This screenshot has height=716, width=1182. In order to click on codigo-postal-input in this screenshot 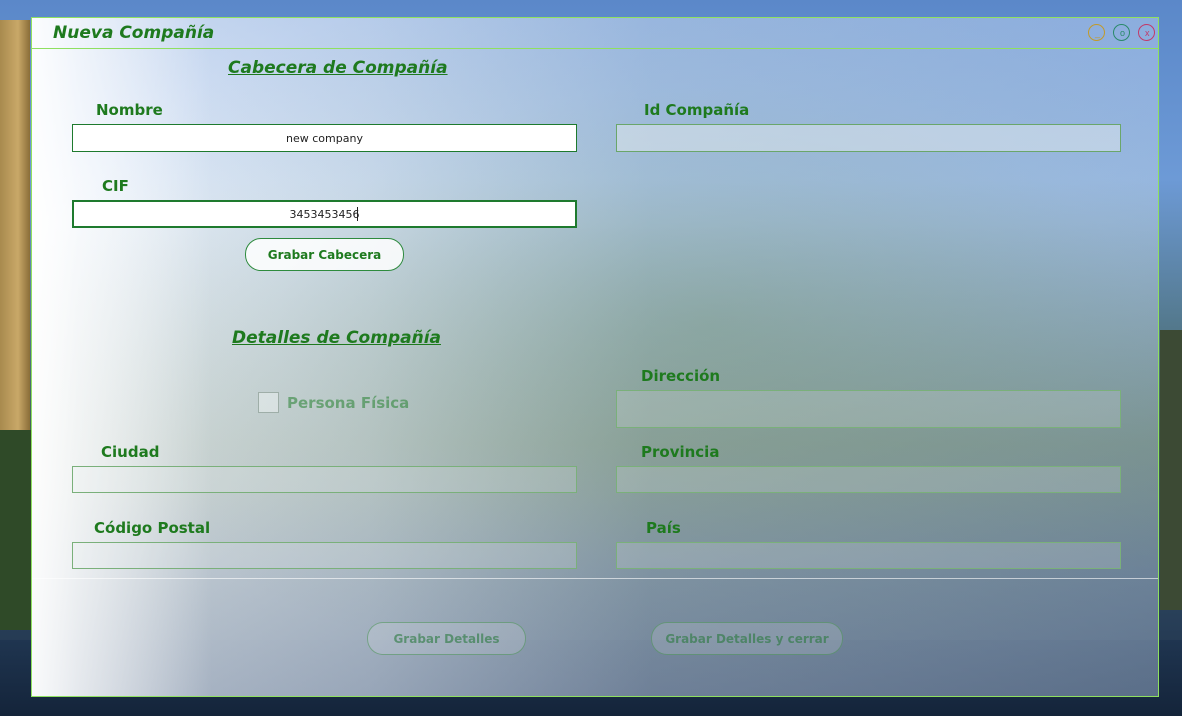, I will do `click(324, 555)`.